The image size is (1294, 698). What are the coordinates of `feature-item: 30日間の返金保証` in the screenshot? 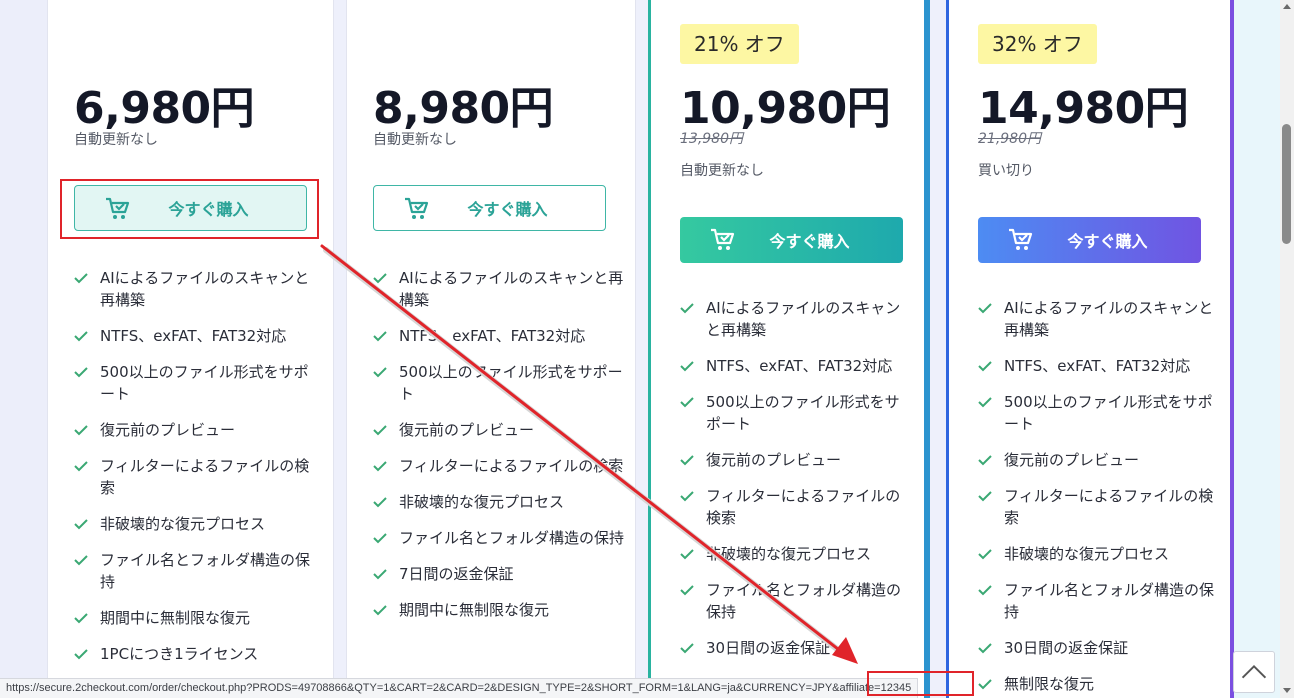 It's located at (797, 648).